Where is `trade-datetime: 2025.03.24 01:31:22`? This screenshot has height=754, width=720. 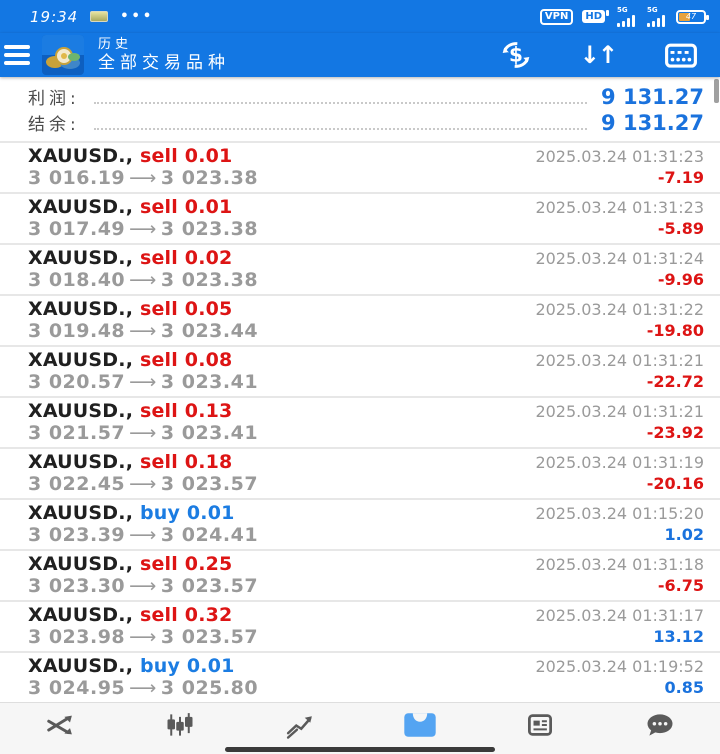
trade-datetime: 2025.03.24 01:31:22 is located at coordinates (619, 309).